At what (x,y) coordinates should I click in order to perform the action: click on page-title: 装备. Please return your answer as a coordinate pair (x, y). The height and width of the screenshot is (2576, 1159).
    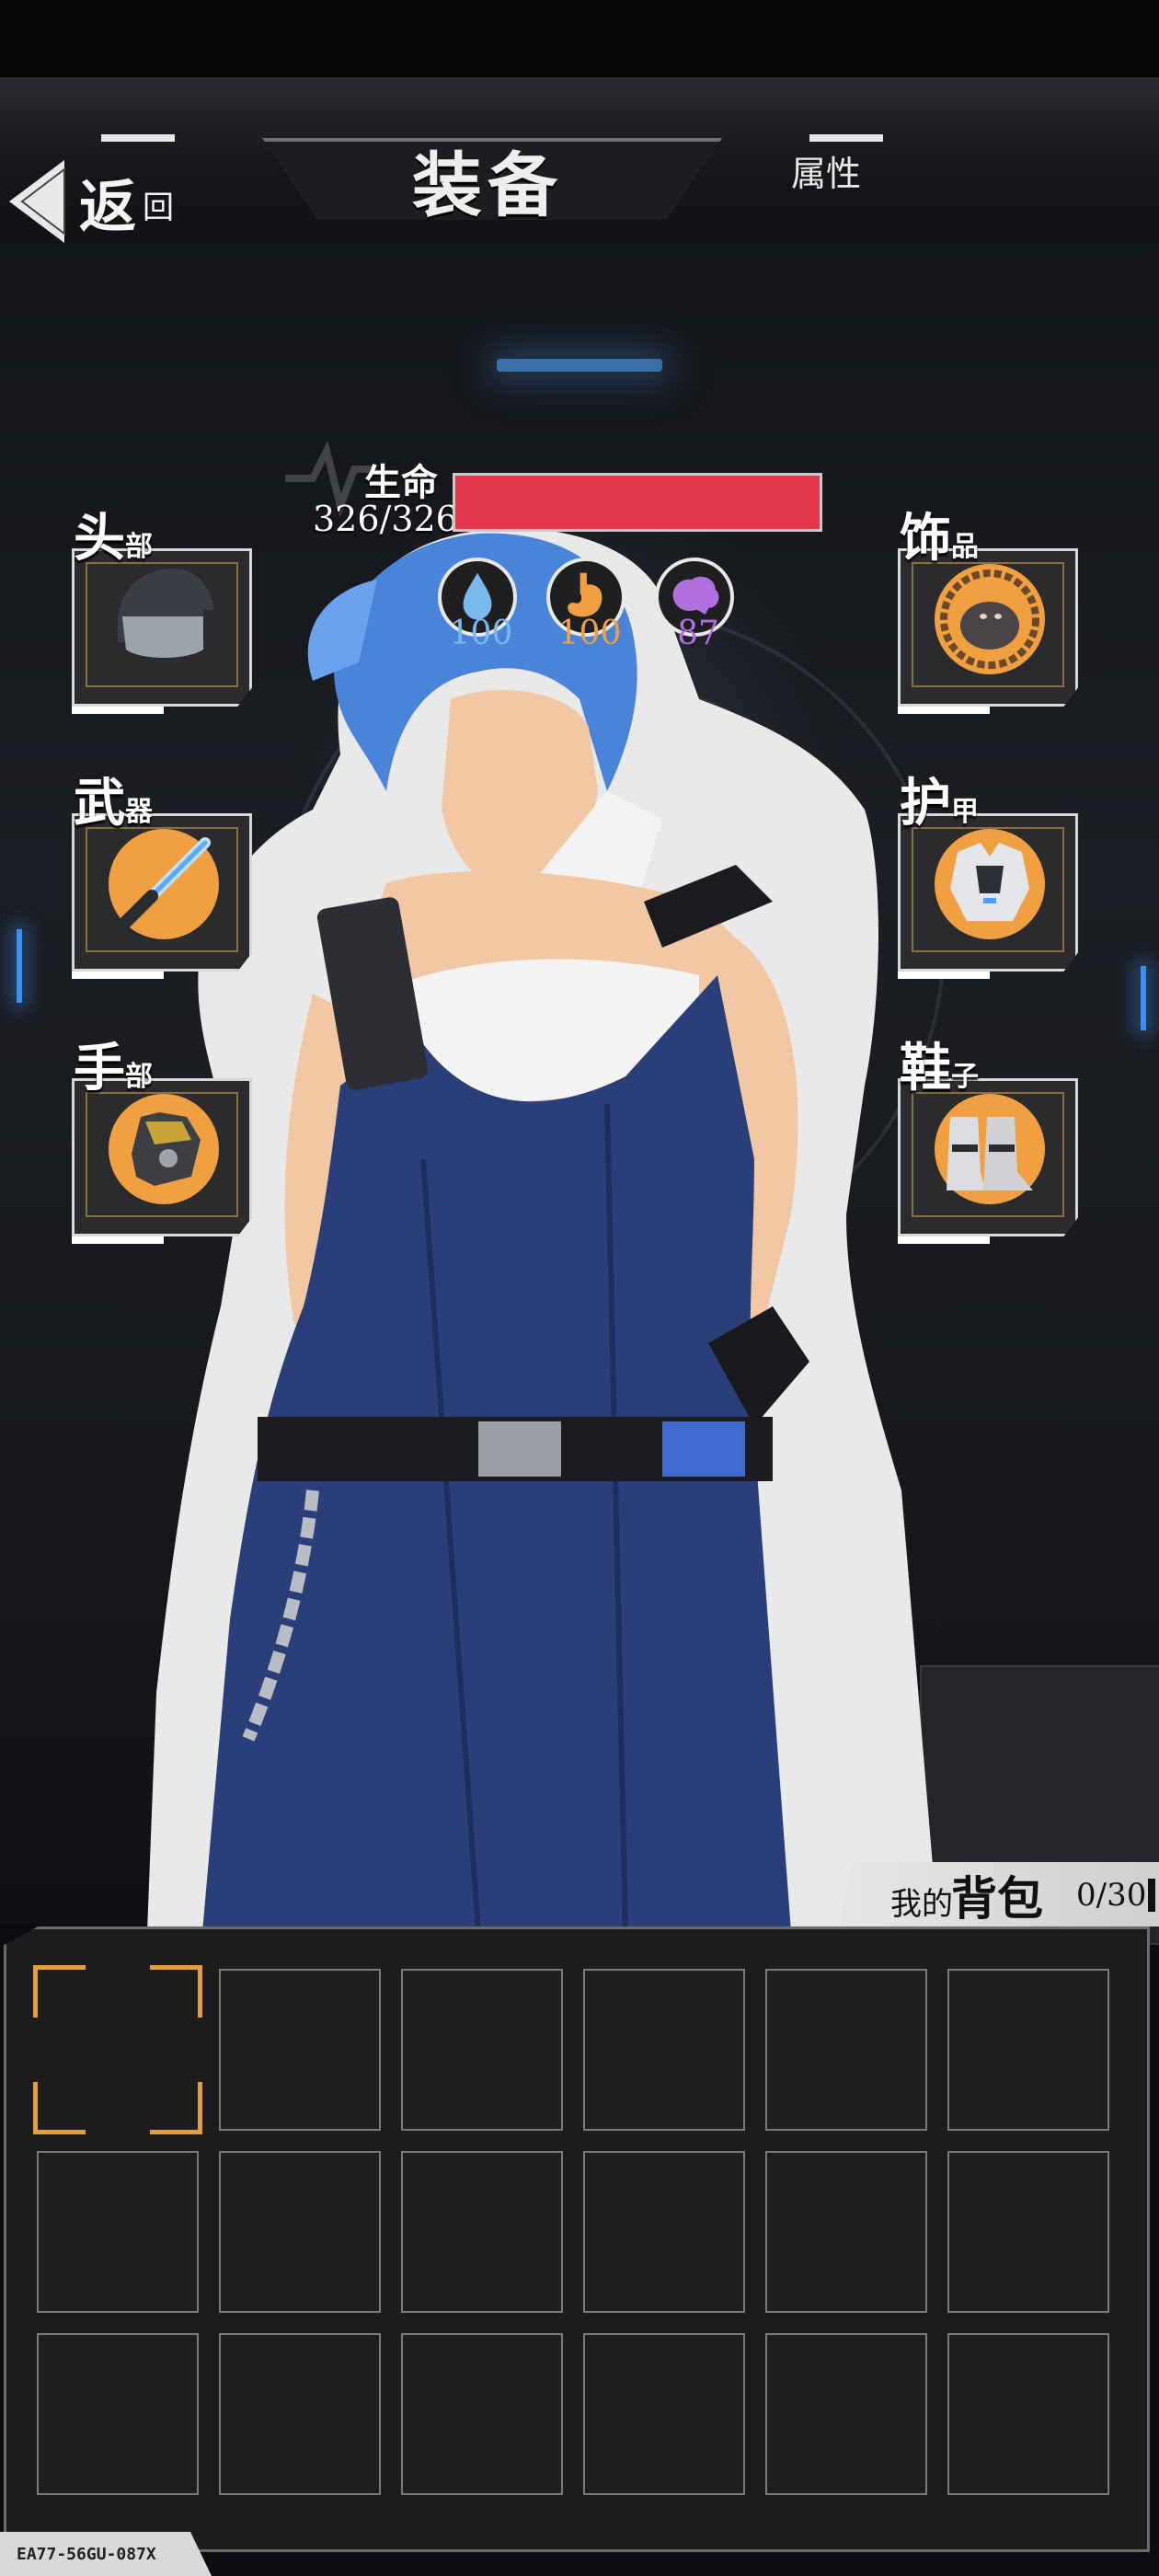
    Looking at the image, I should click on (487, 185).